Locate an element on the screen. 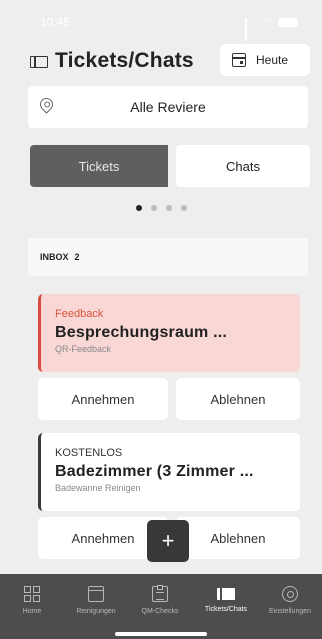 This screenshot has height=639, width=322. today-button: Heute is located at coordinates (265, 60).